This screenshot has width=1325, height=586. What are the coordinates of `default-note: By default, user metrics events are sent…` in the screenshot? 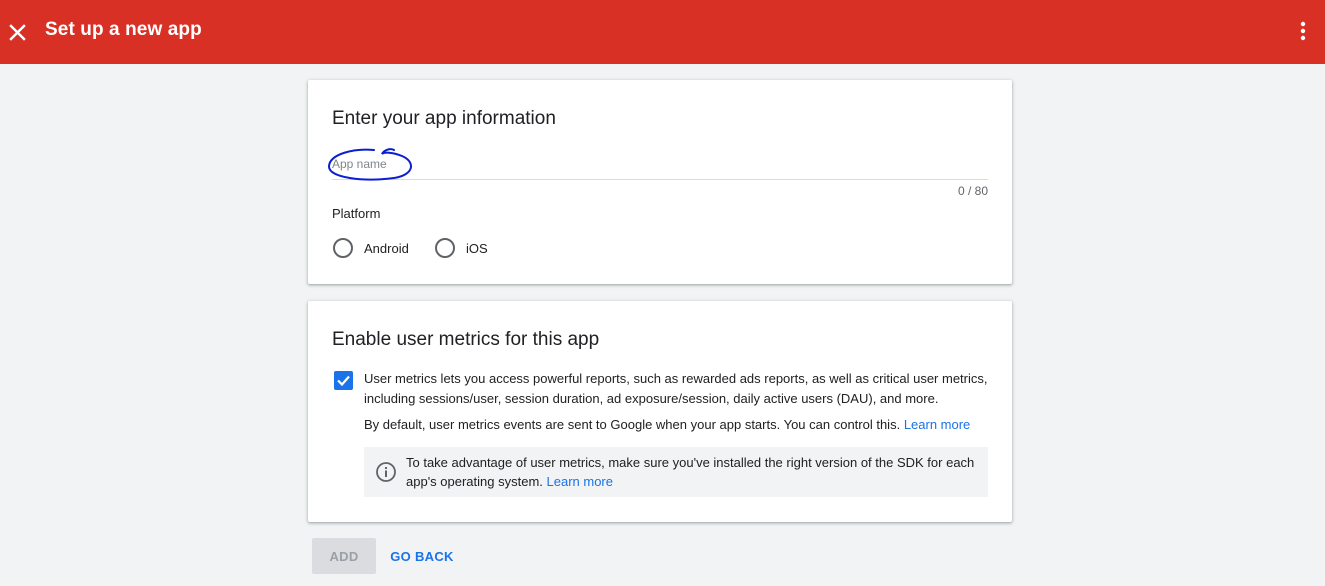 It's located at (679, 425).